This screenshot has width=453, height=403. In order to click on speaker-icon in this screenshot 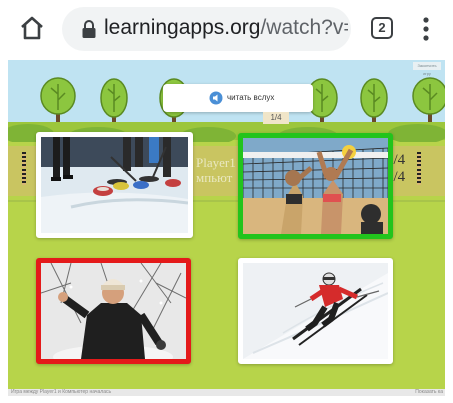, I will do `click(216, 98)`.